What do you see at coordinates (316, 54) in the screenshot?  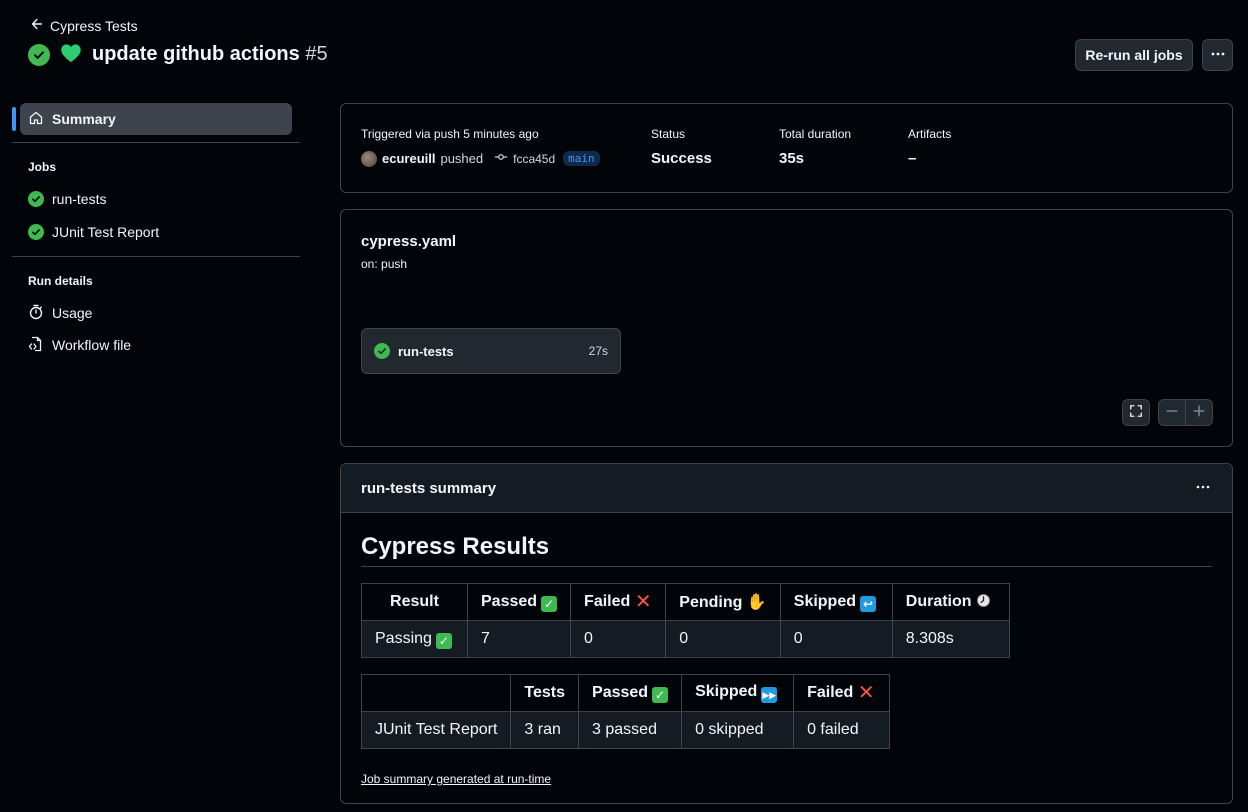 I see `run-number: #5` at bounding box center [316, 54].